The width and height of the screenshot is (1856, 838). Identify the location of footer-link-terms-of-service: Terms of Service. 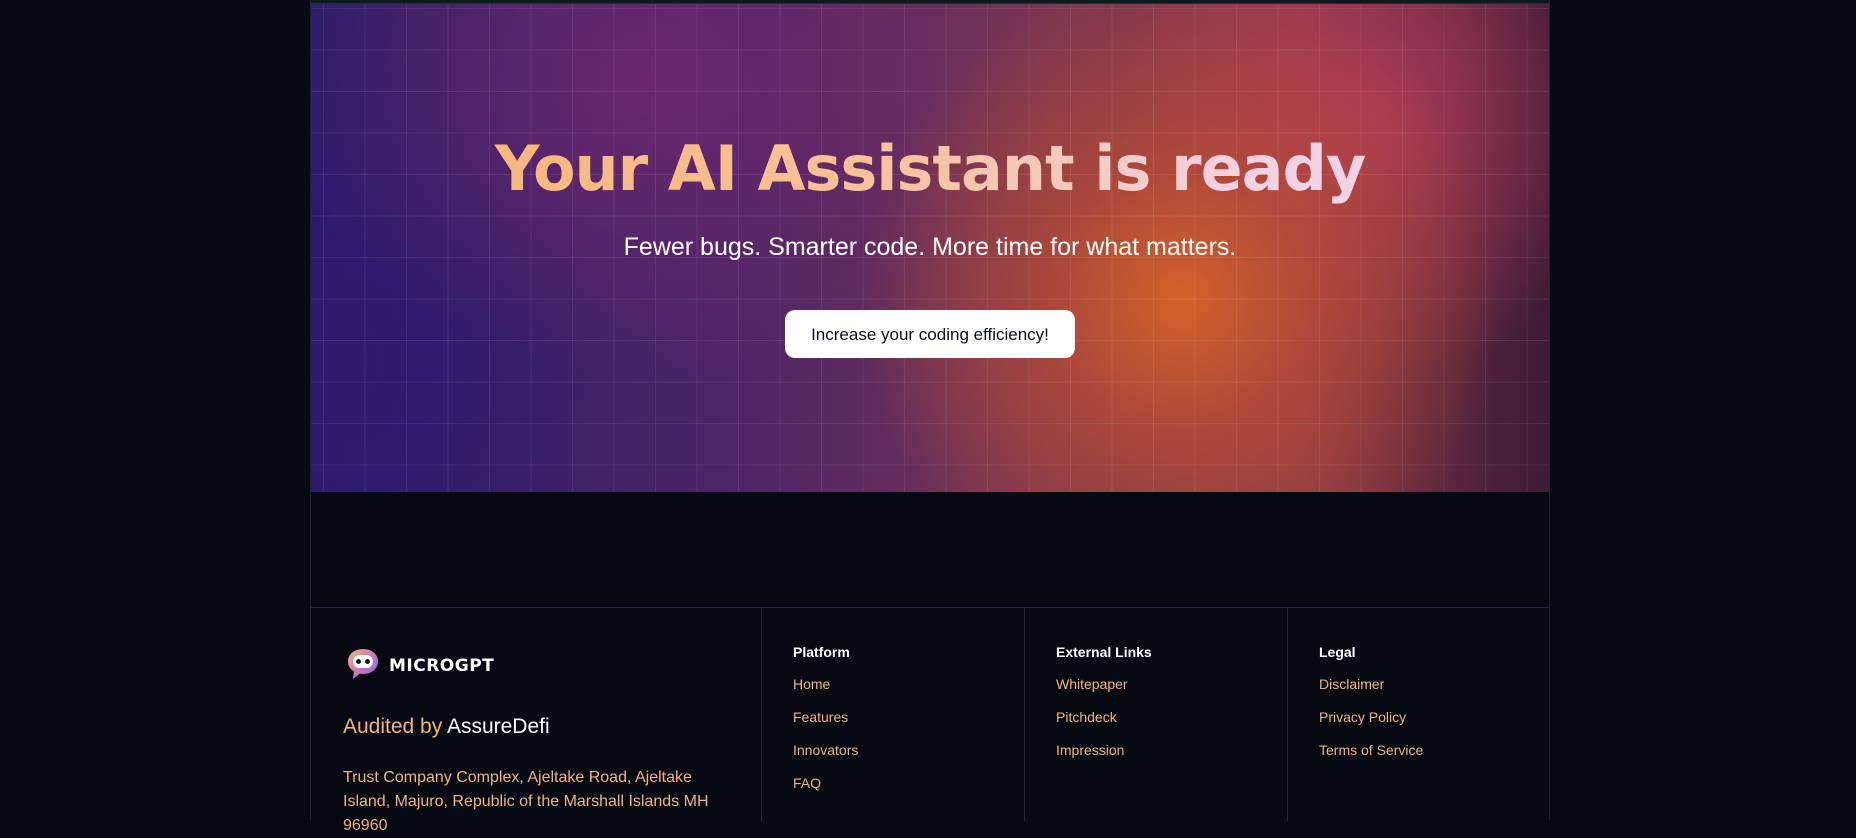
(1371, 758).